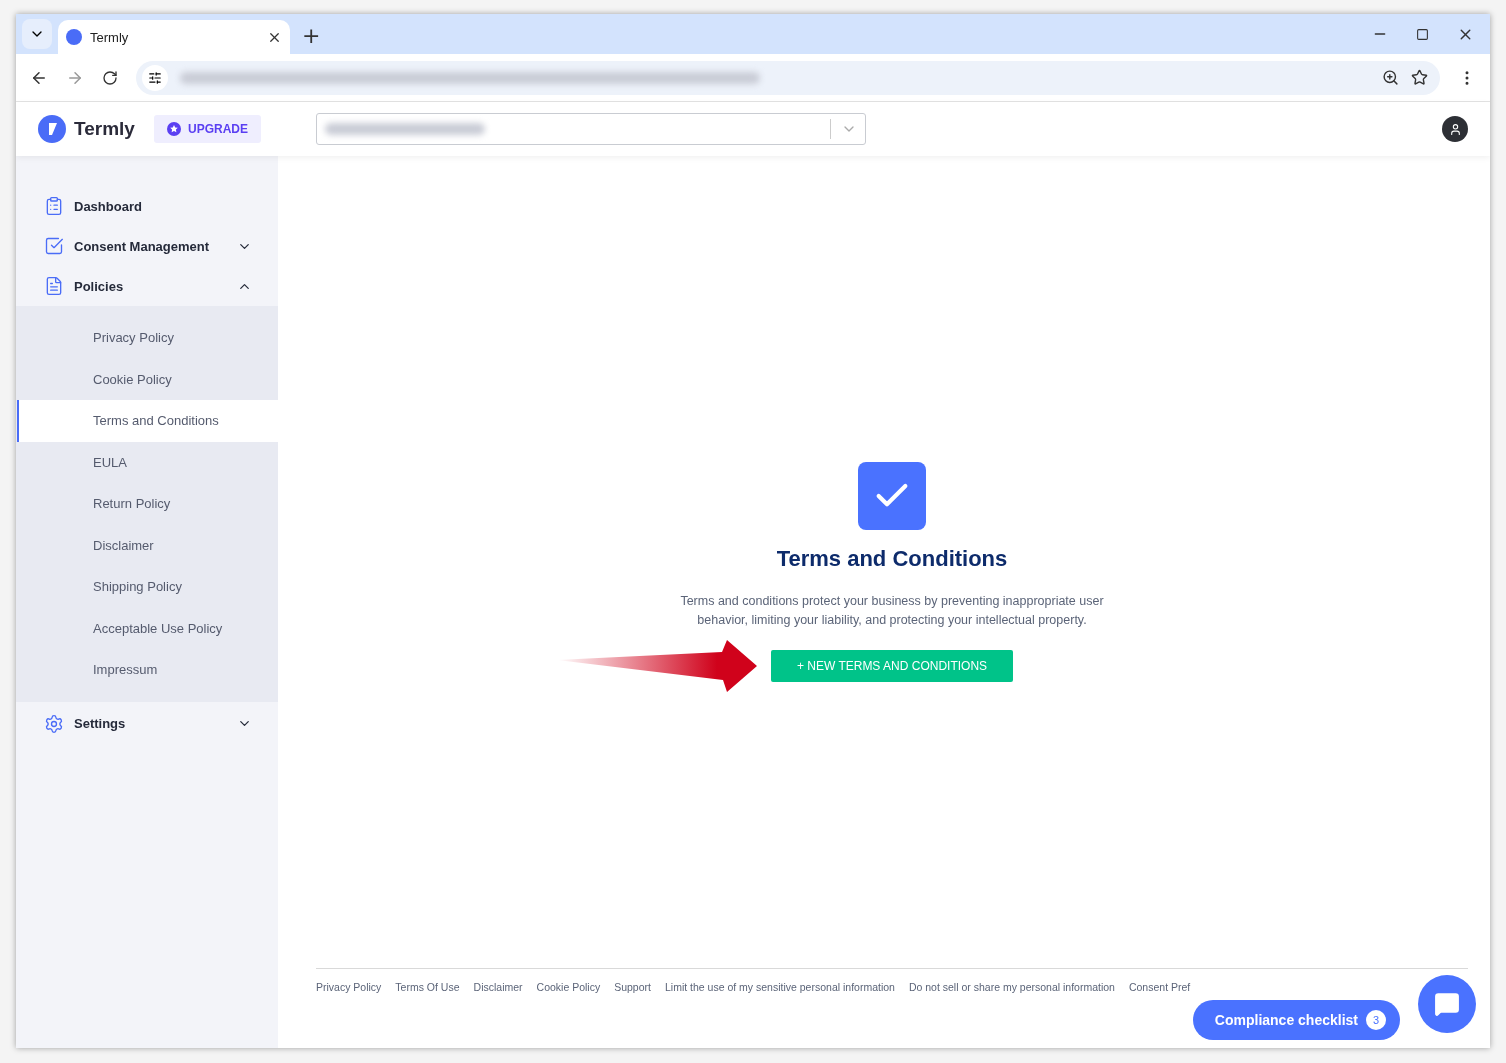 The height and width of the screenshot is (1063, 1506). Describe the element at coordinates (892, 559) in the screenshot. I see `page-title: Terms and Conditions` at that location.